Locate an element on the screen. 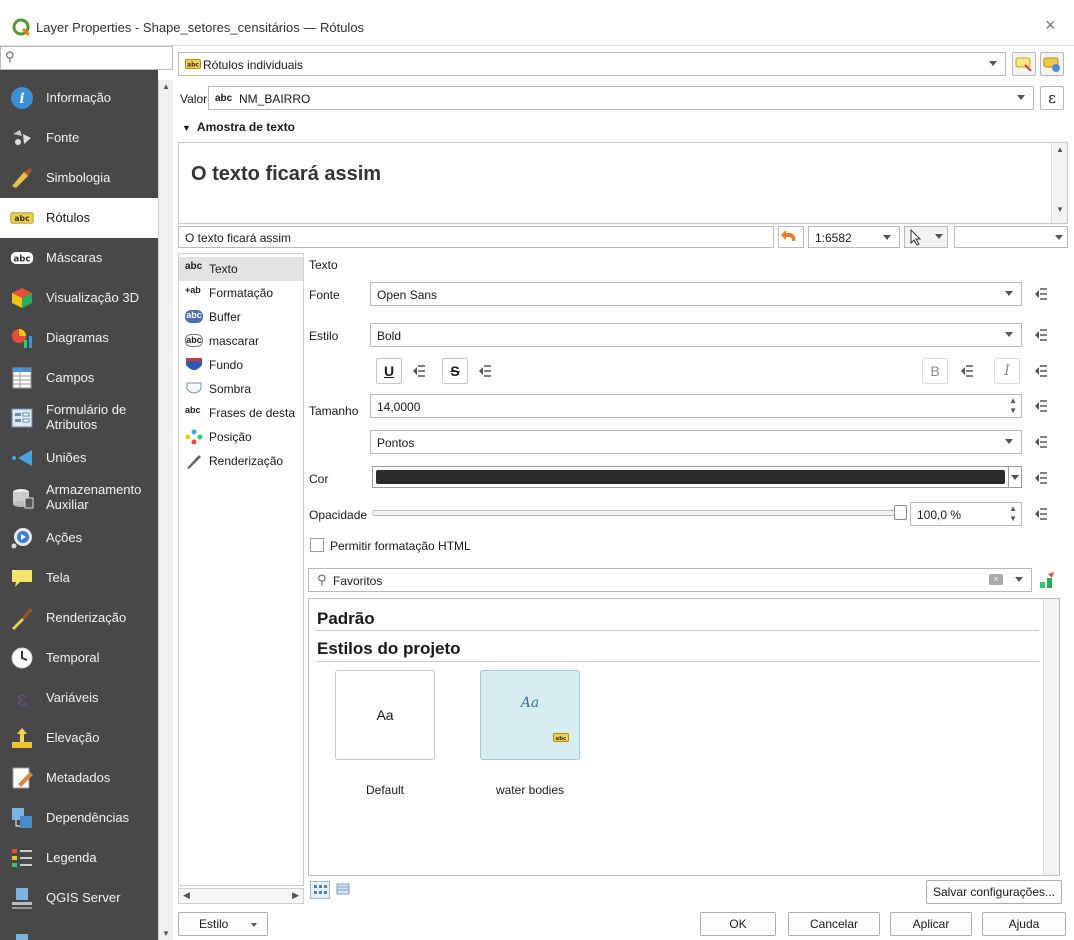 This screenshot has width=1074, height=940. italic-override-button is located at coordinates (1041, 371).